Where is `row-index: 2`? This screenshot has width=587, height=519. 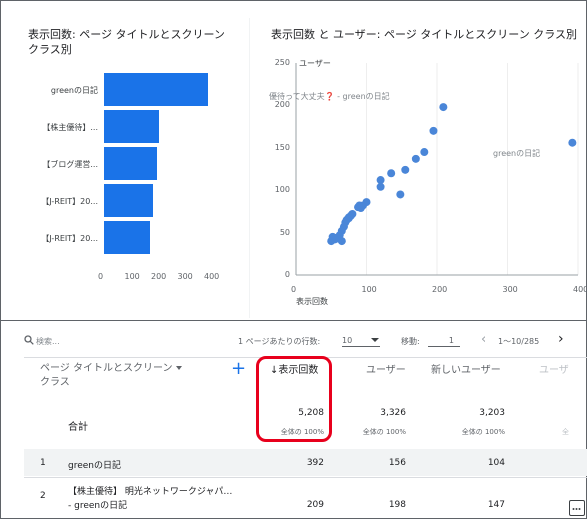 row-index: 2 is located at coordinates (43, 496).